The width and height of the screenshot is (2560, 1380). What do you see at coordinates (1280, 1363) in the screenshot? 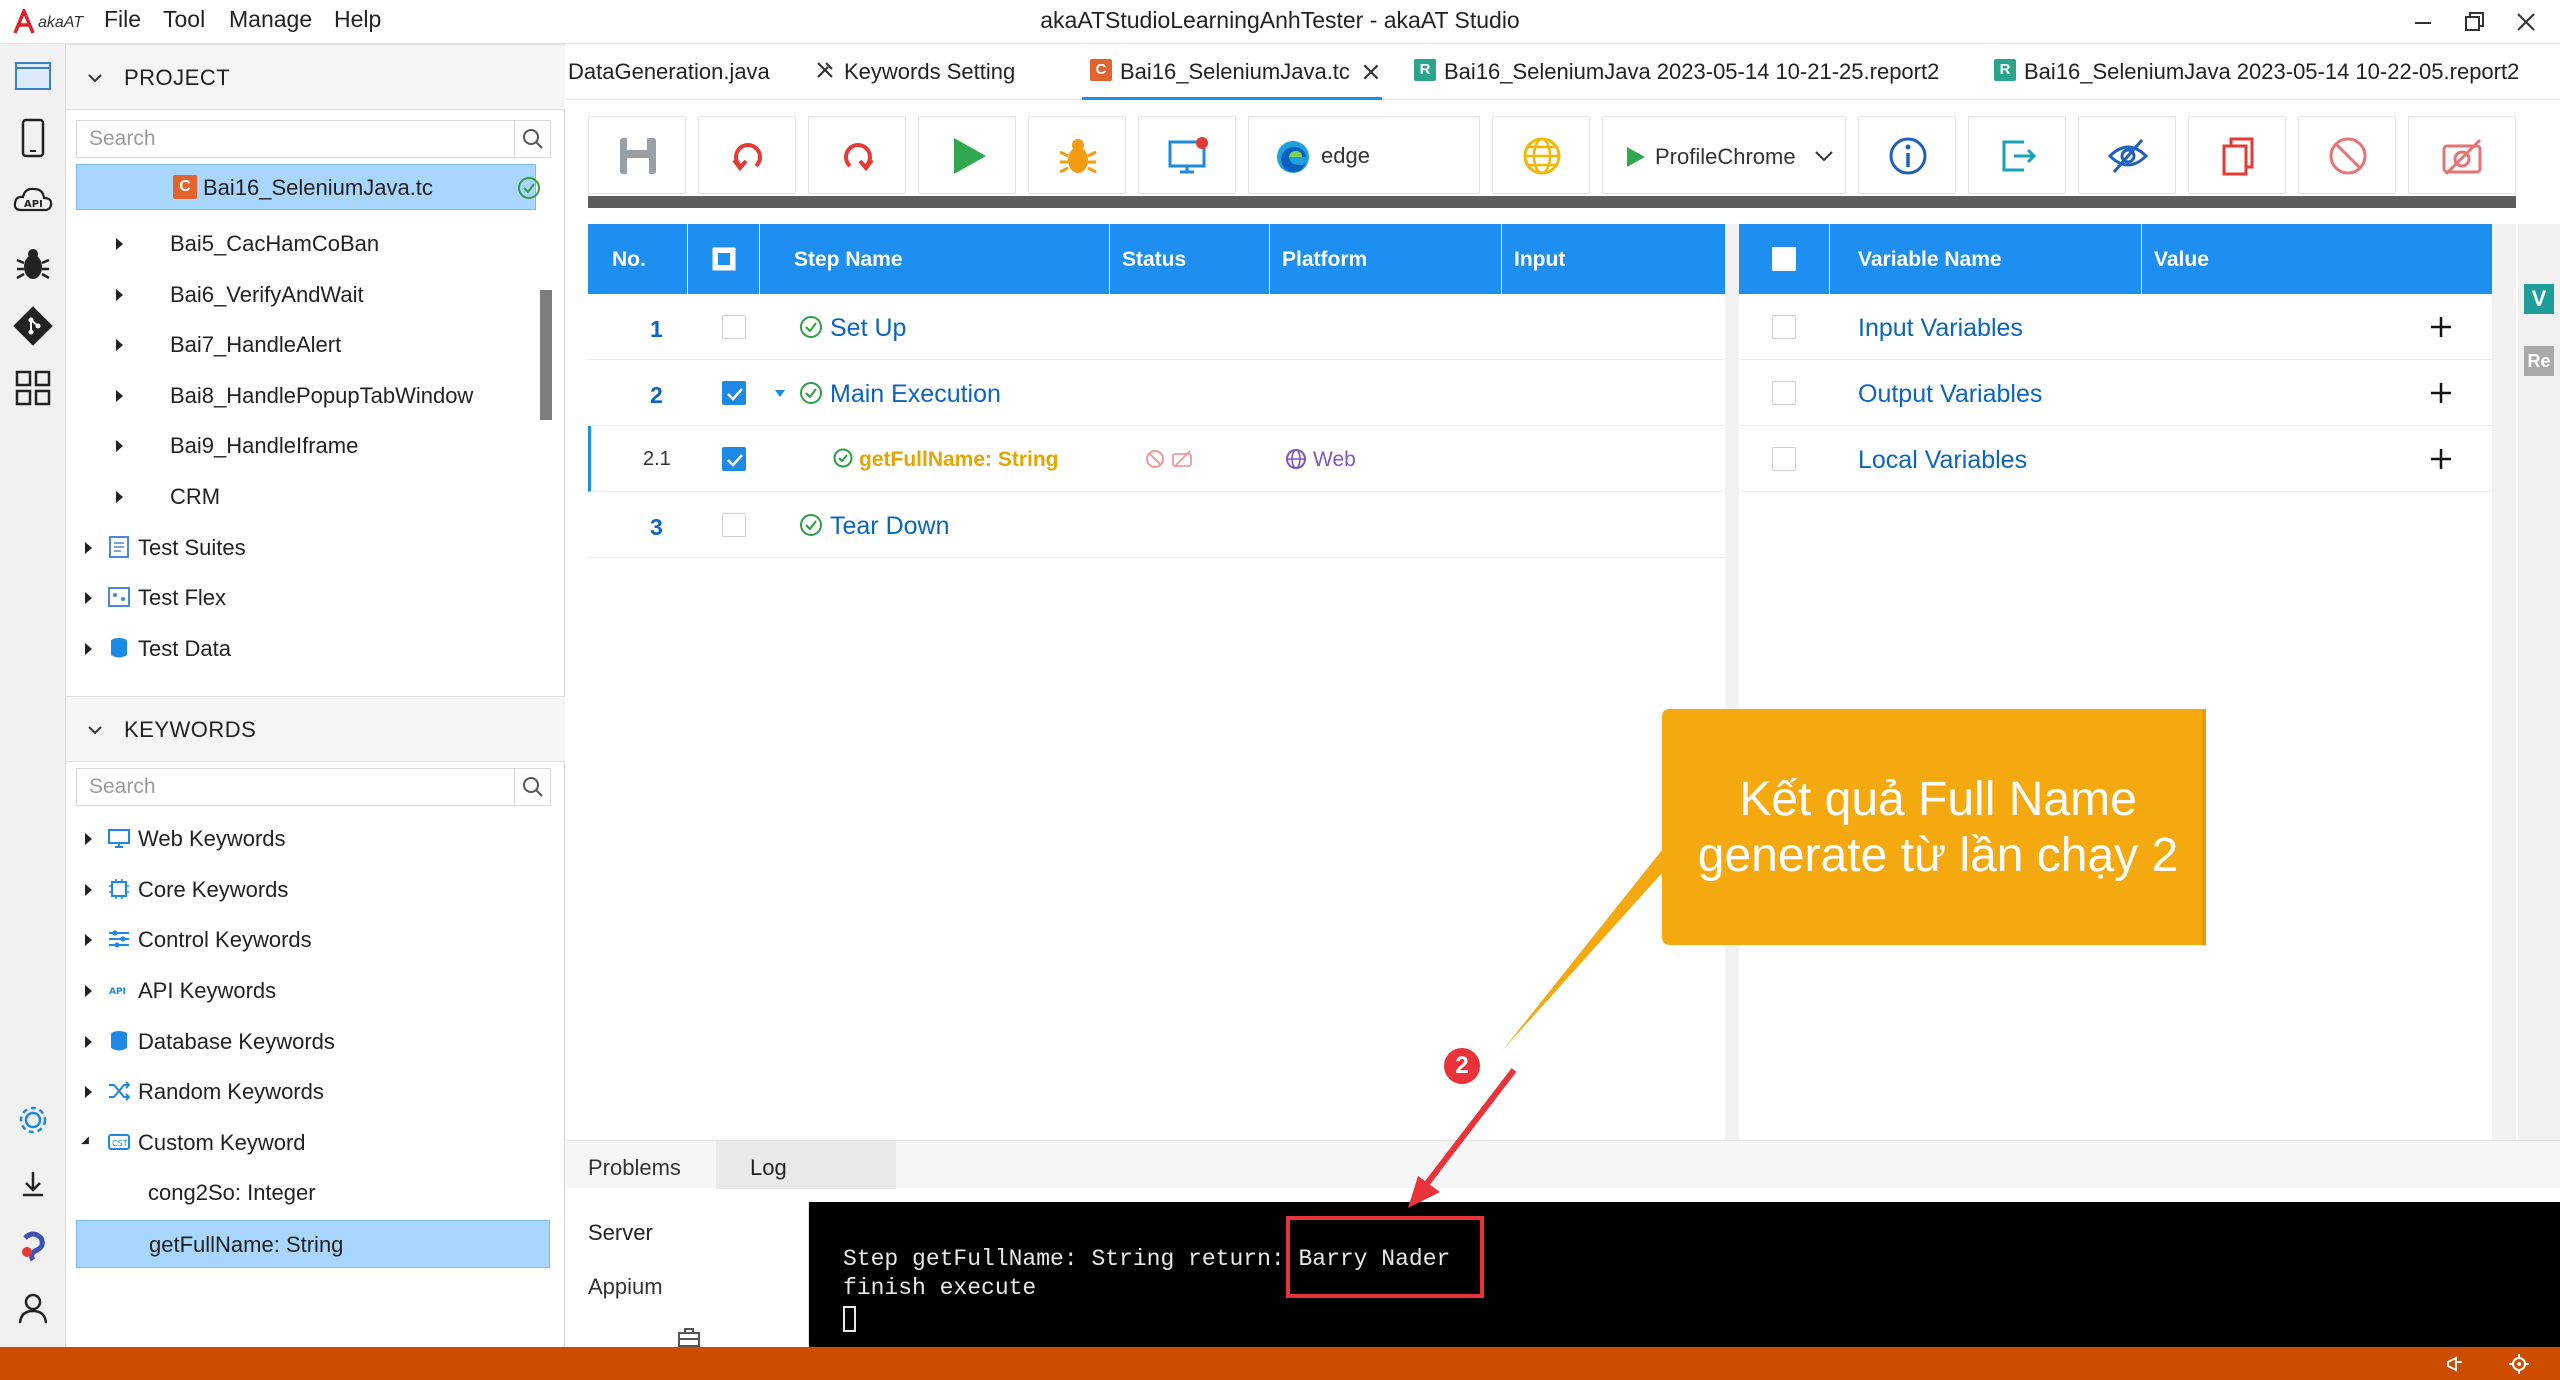
I see `status-bar` at bounding box center [1280, 1363].